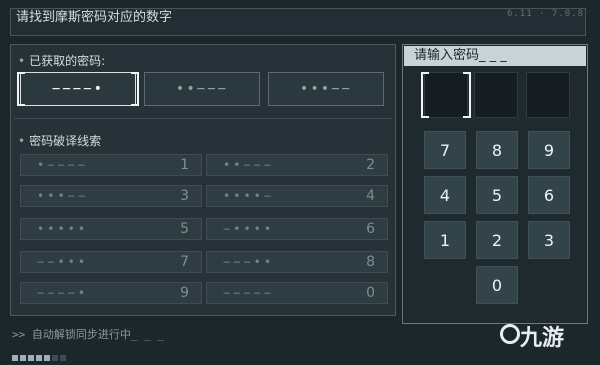 The width and height of the screenshot is (600, 365). I want to click on bracket-left-icon, so click(425, 95).